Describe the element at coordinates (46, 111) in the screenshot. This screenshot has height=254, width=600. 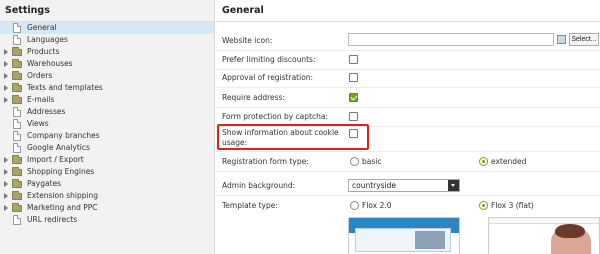
I see `sidebar-item-label: Addresses` at that location.